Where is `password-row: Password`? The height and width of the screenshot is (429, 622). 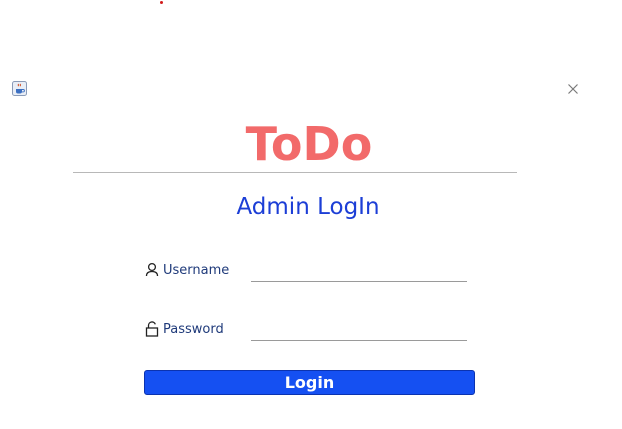
password-row: Password is located at coordinates (310, 331).